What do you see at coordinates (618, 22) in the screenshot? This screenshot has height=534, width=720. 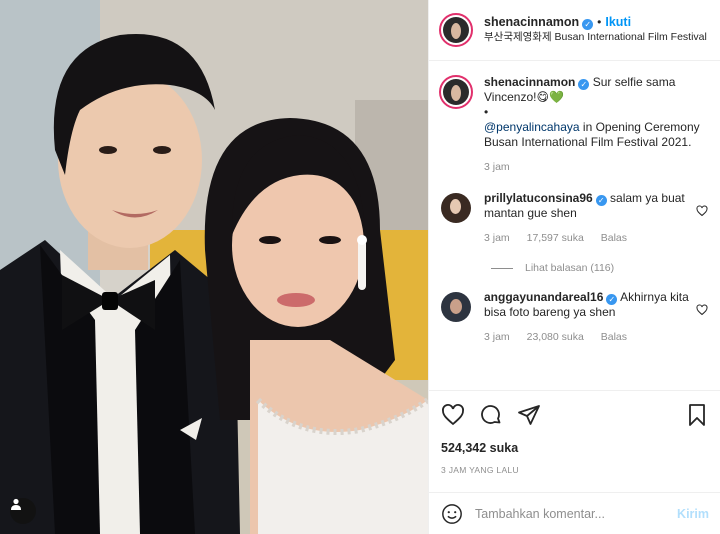 I see `follow-button: Ikuti` at bounding box center [618, 22].